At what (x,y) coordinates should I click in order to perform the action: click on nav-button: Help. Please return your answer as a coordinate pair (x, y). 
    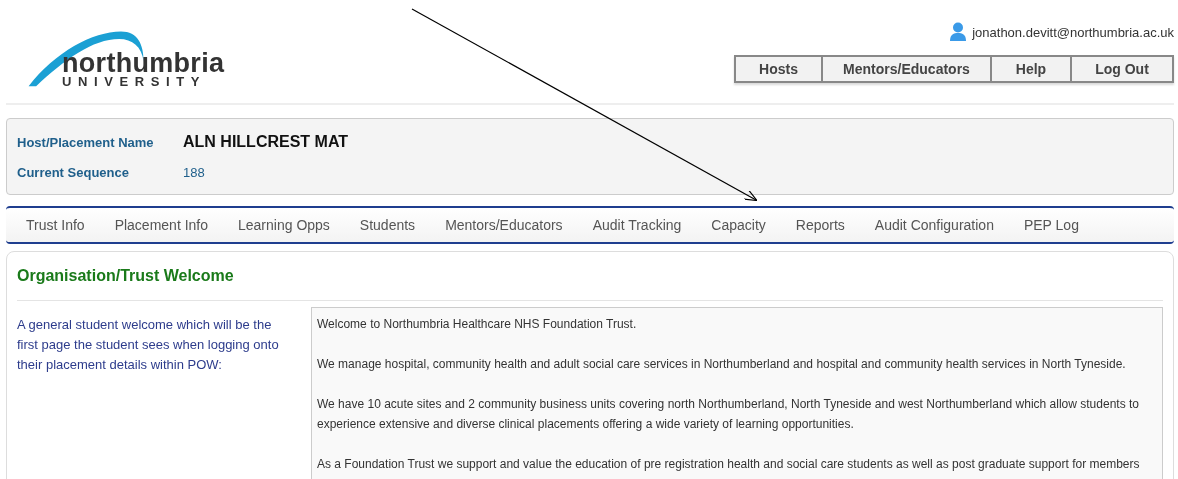
    Looking at the image, I should click on (1031, 69).